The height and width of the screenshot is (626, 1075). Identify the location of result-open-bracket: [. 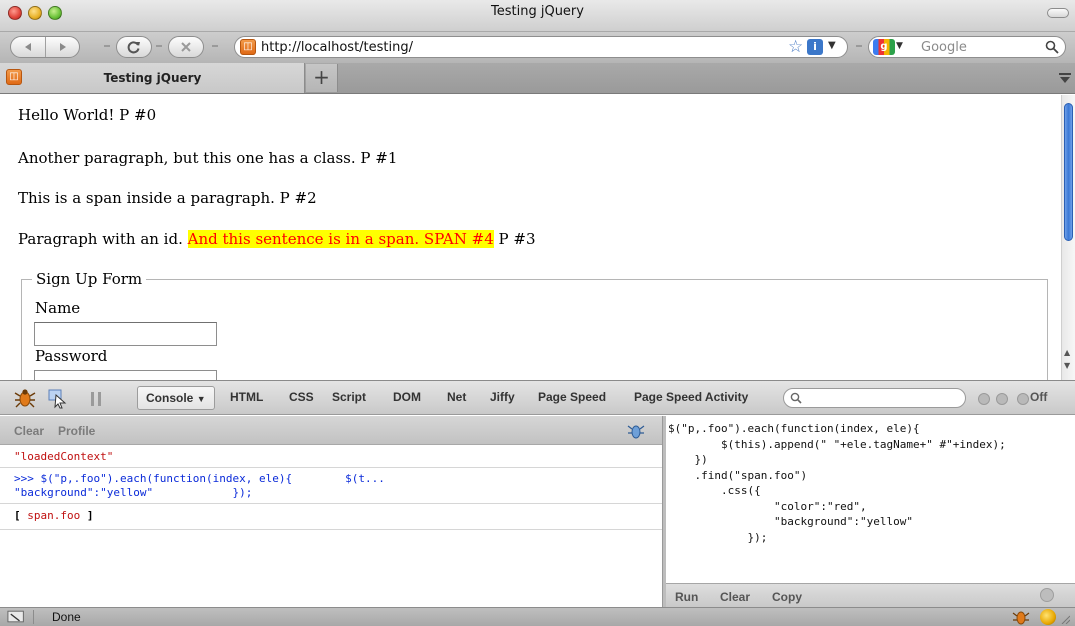
(21, 515).